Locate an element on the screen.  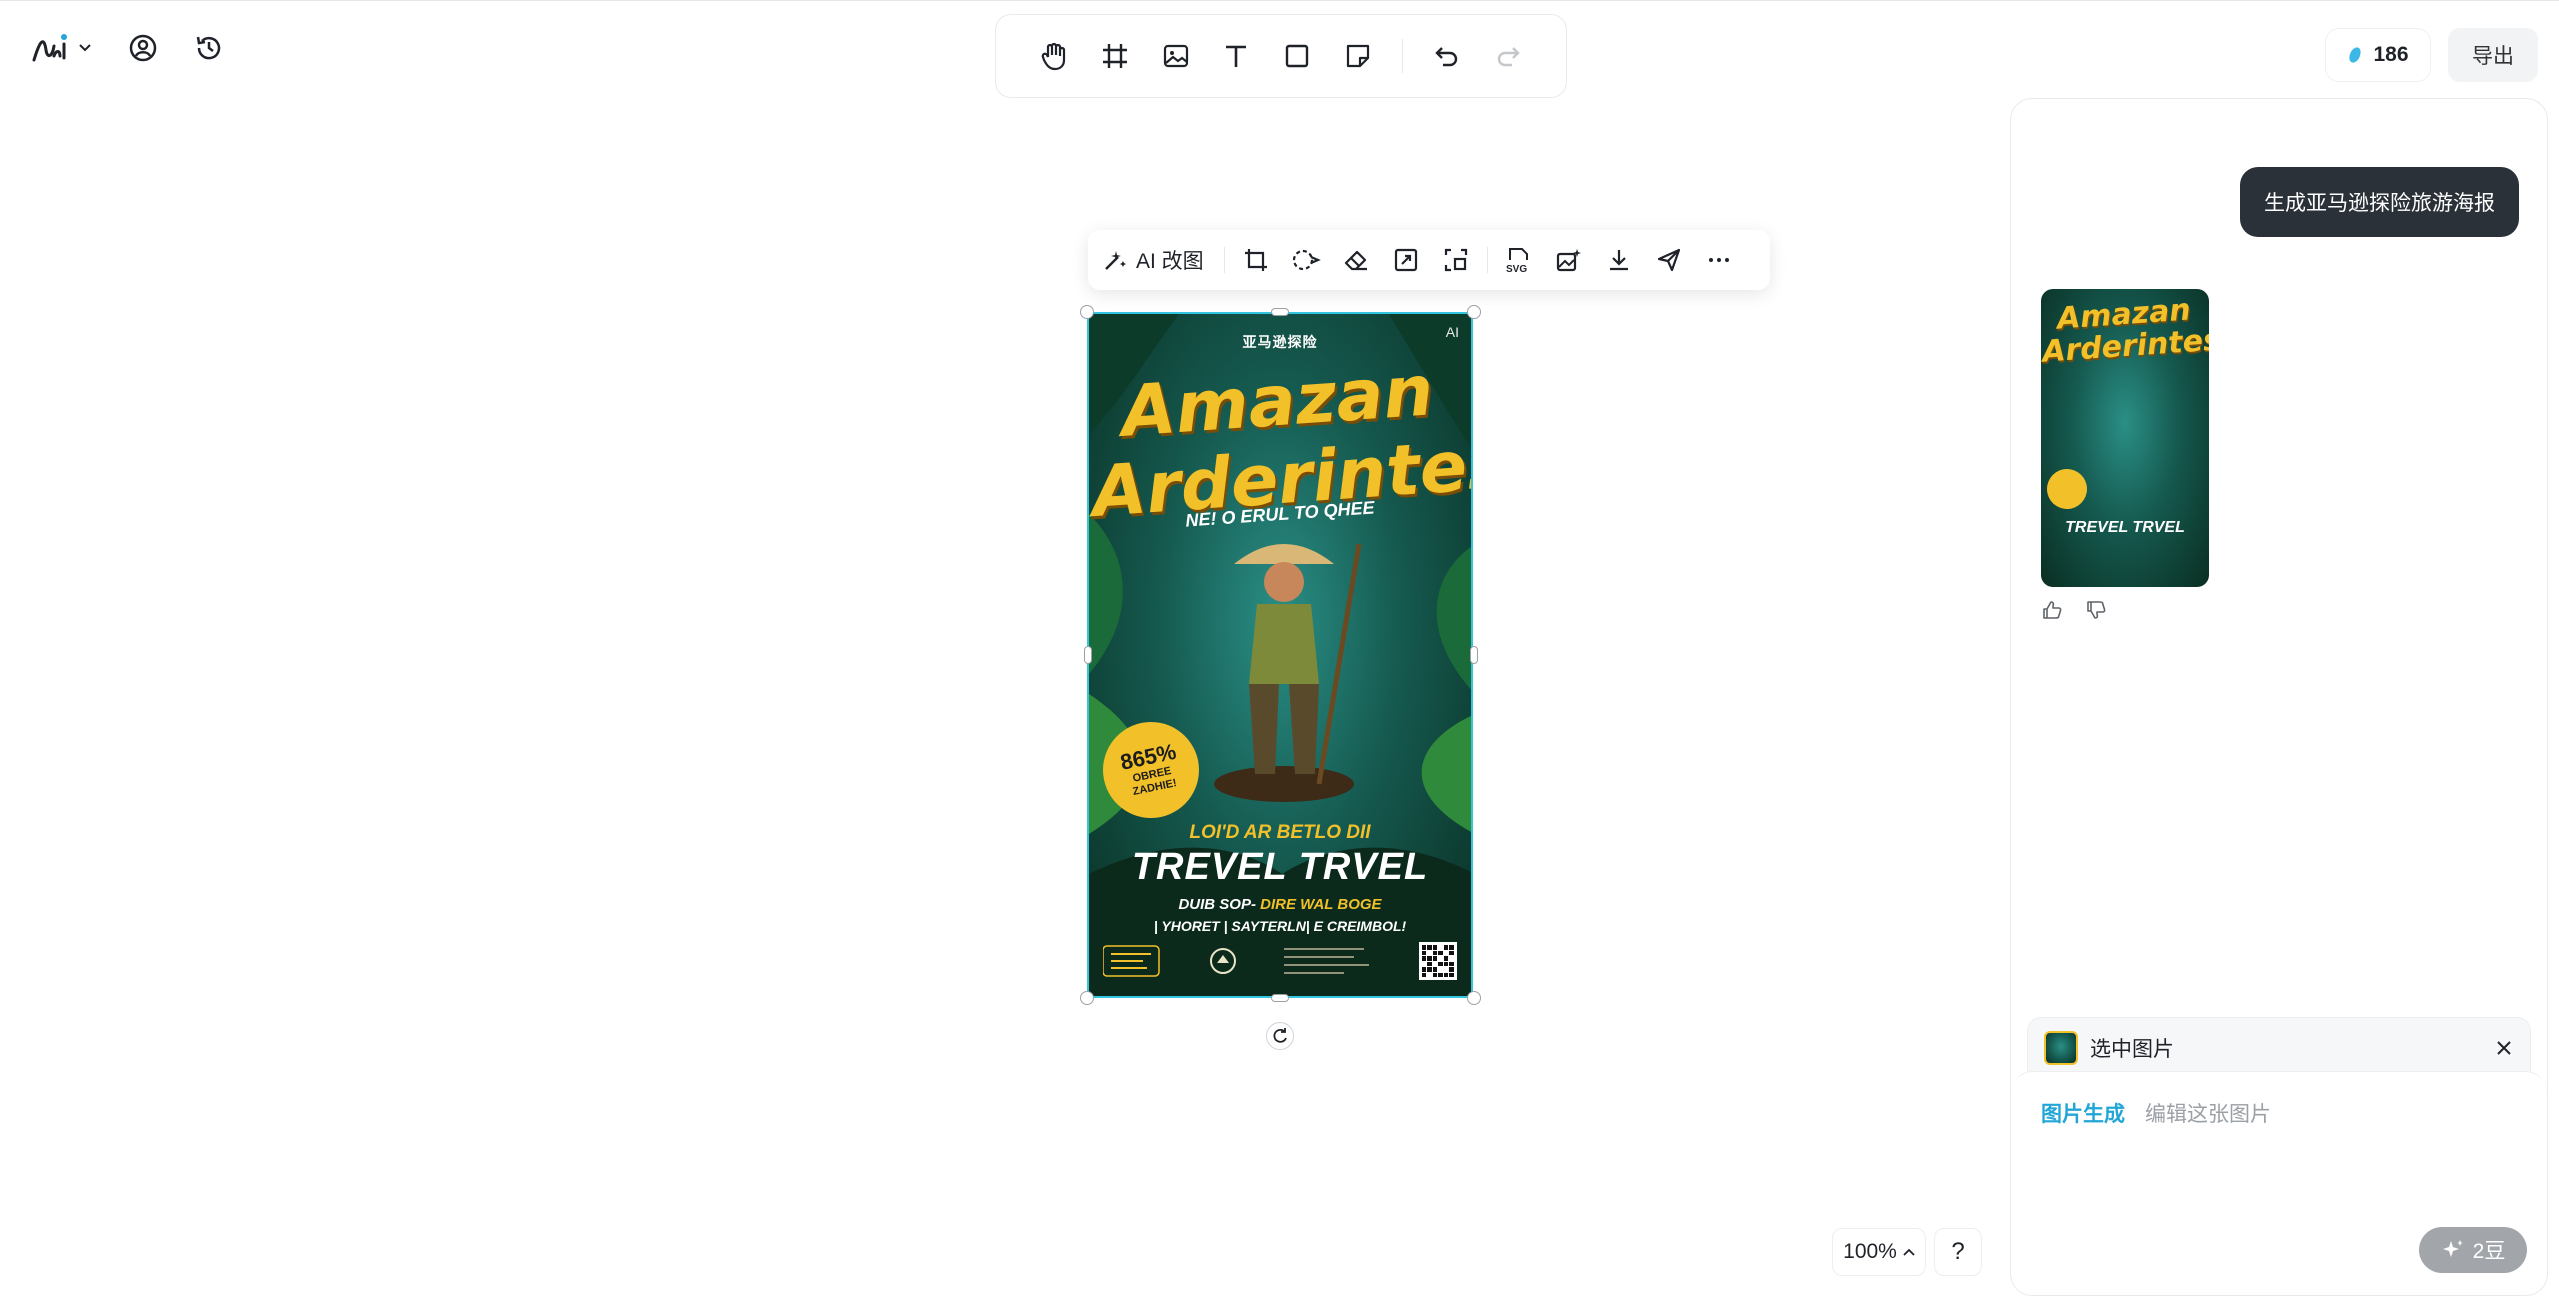
image-tool-button is located at coordinates (1175, 56).